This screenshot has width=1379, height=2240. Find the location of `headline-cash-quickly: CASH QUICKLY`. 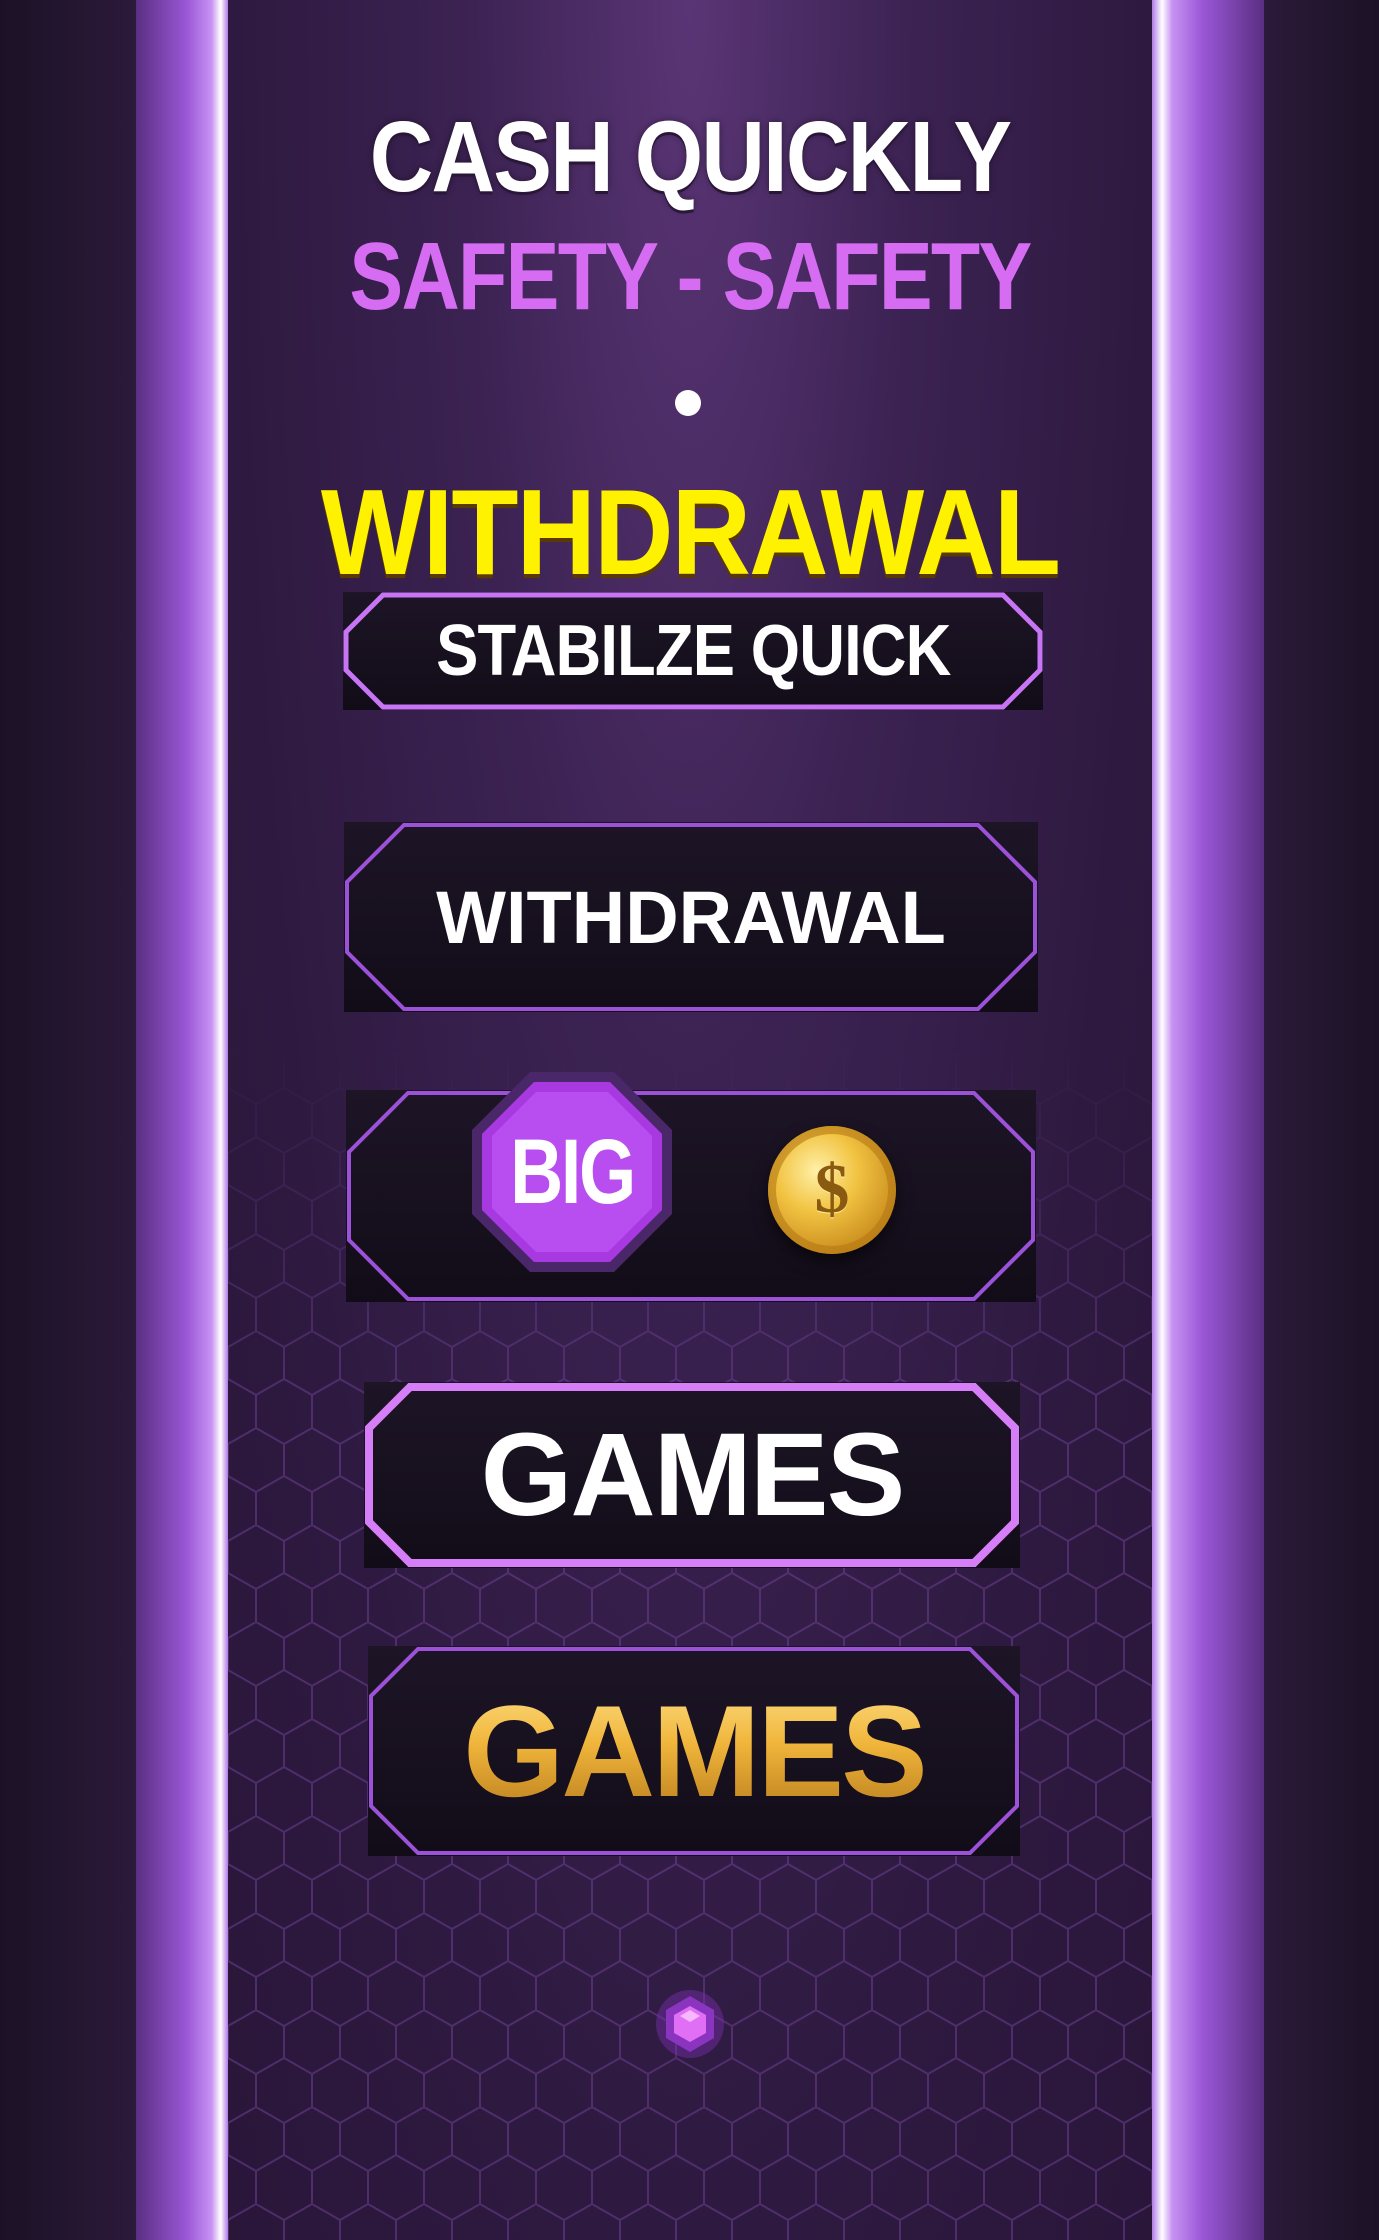

headline-cash-quickly: CASH QUICKLY is located at coordinates (690, 157).